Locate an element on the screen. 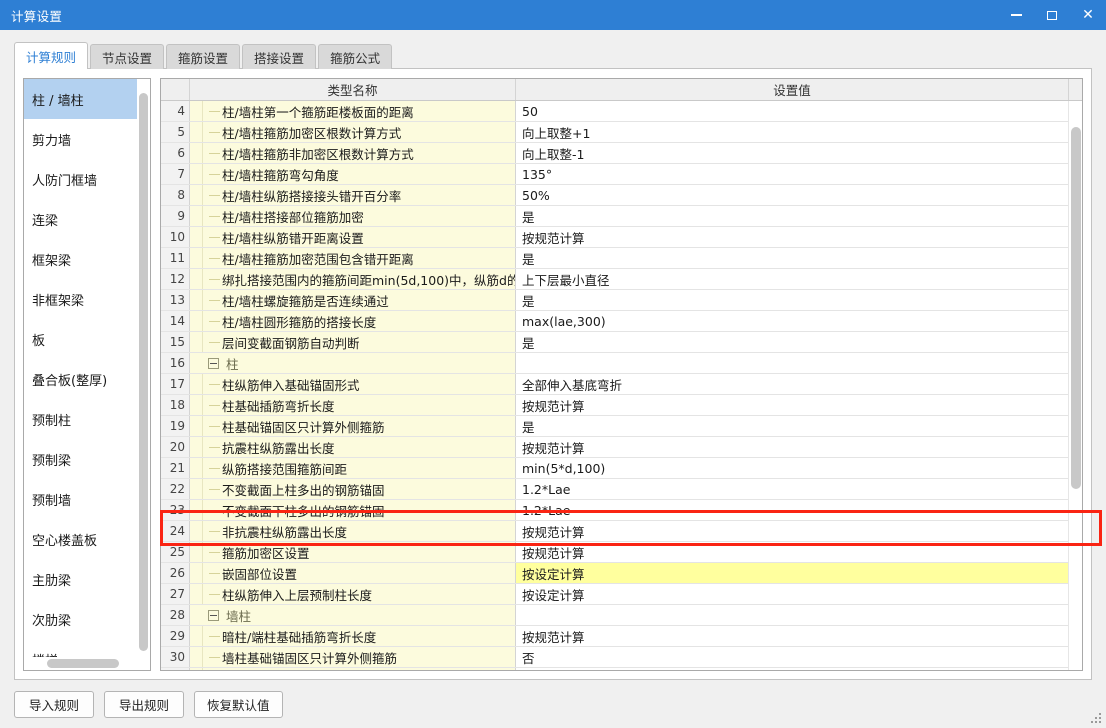 This screenshot has width=1106, height=728. row-type-name-cell: 柱/墙柱箍筋非加密区根数计算方式 is located at coordinates (359, 153).